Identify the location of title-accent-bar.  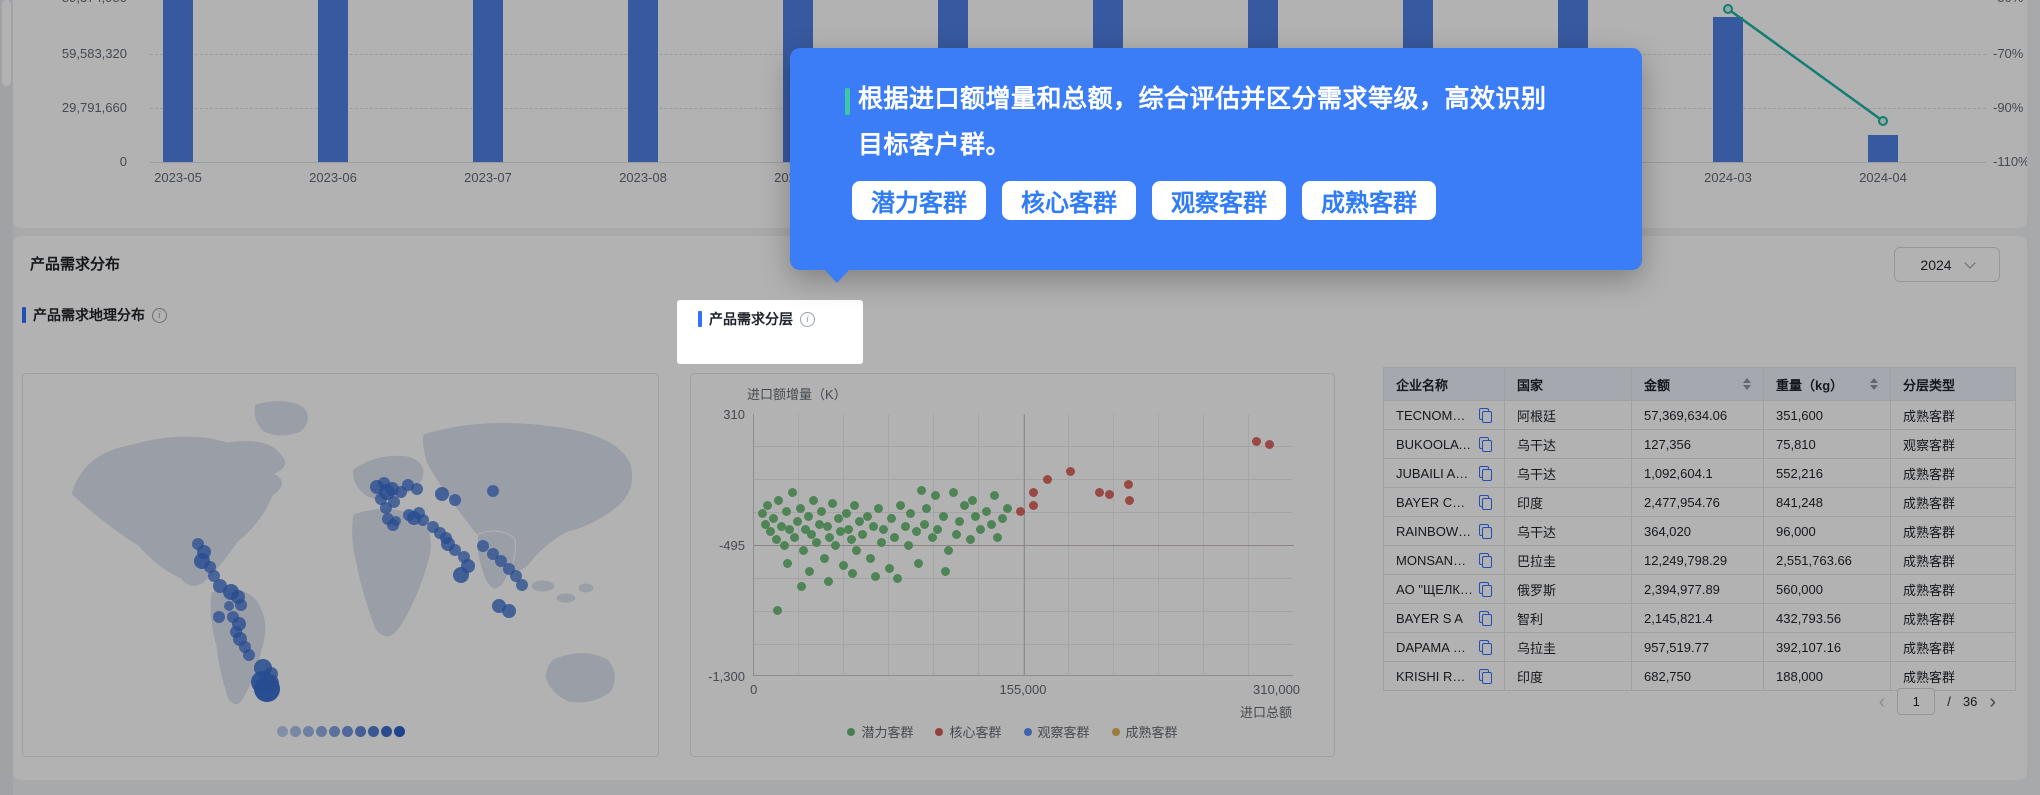
(700, 319).